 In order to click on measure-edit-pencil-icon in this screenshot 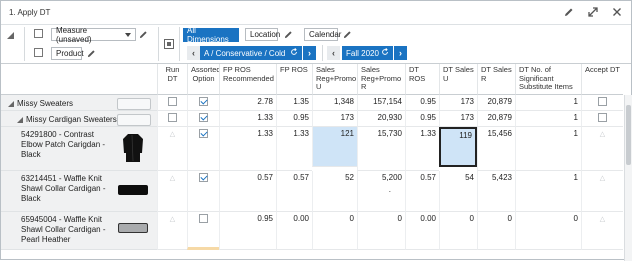, I will do `click(143, 34)`.